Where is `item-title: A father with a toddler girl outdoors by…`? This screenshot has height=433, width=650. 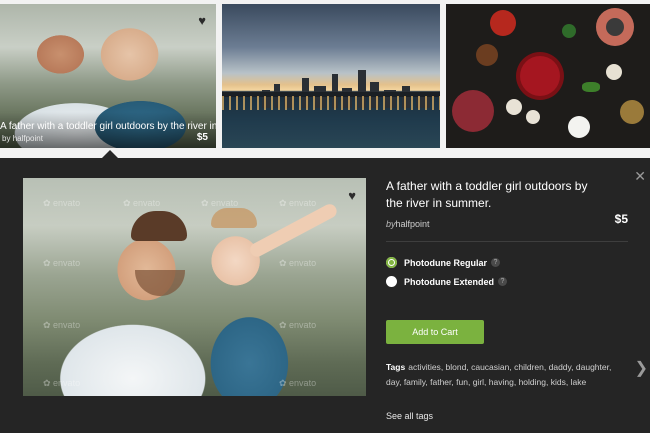 item-title: A father with a toddler girl outdoors by… is located at coordinates (487, 194).